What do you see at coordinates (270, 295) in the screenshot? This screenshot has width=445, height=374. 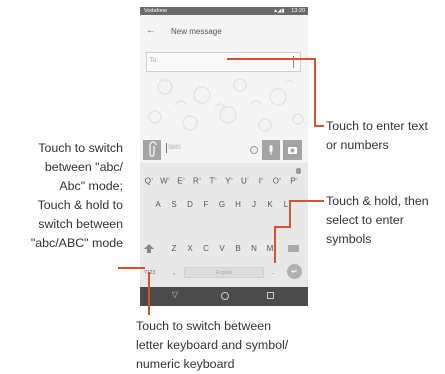 I see `nav-recents-icon` at bounding box center [270, 295].